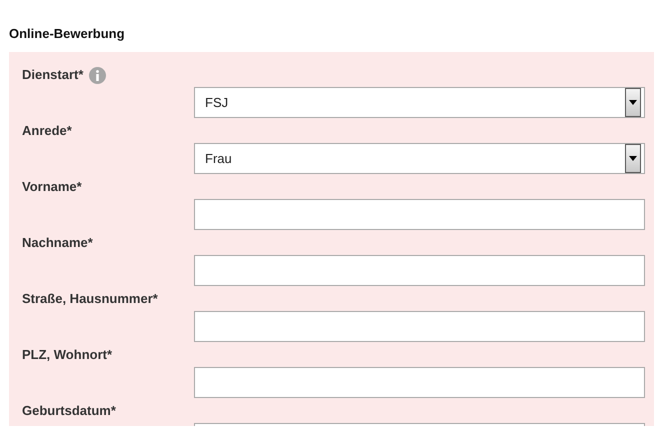 This screenshot has height=440, width=659. Describe the element at coordinates (47, 131) in the screenshot. I see `field-label: Anrede*` at that location.